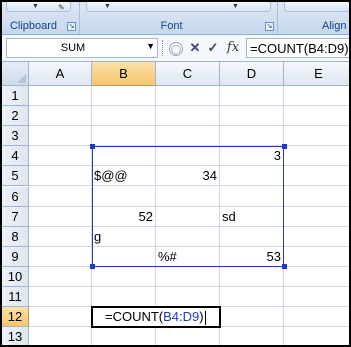  Describe the element at coordinates (15, 156) in the screenshot. I see `row-header-4: 4` at that location.